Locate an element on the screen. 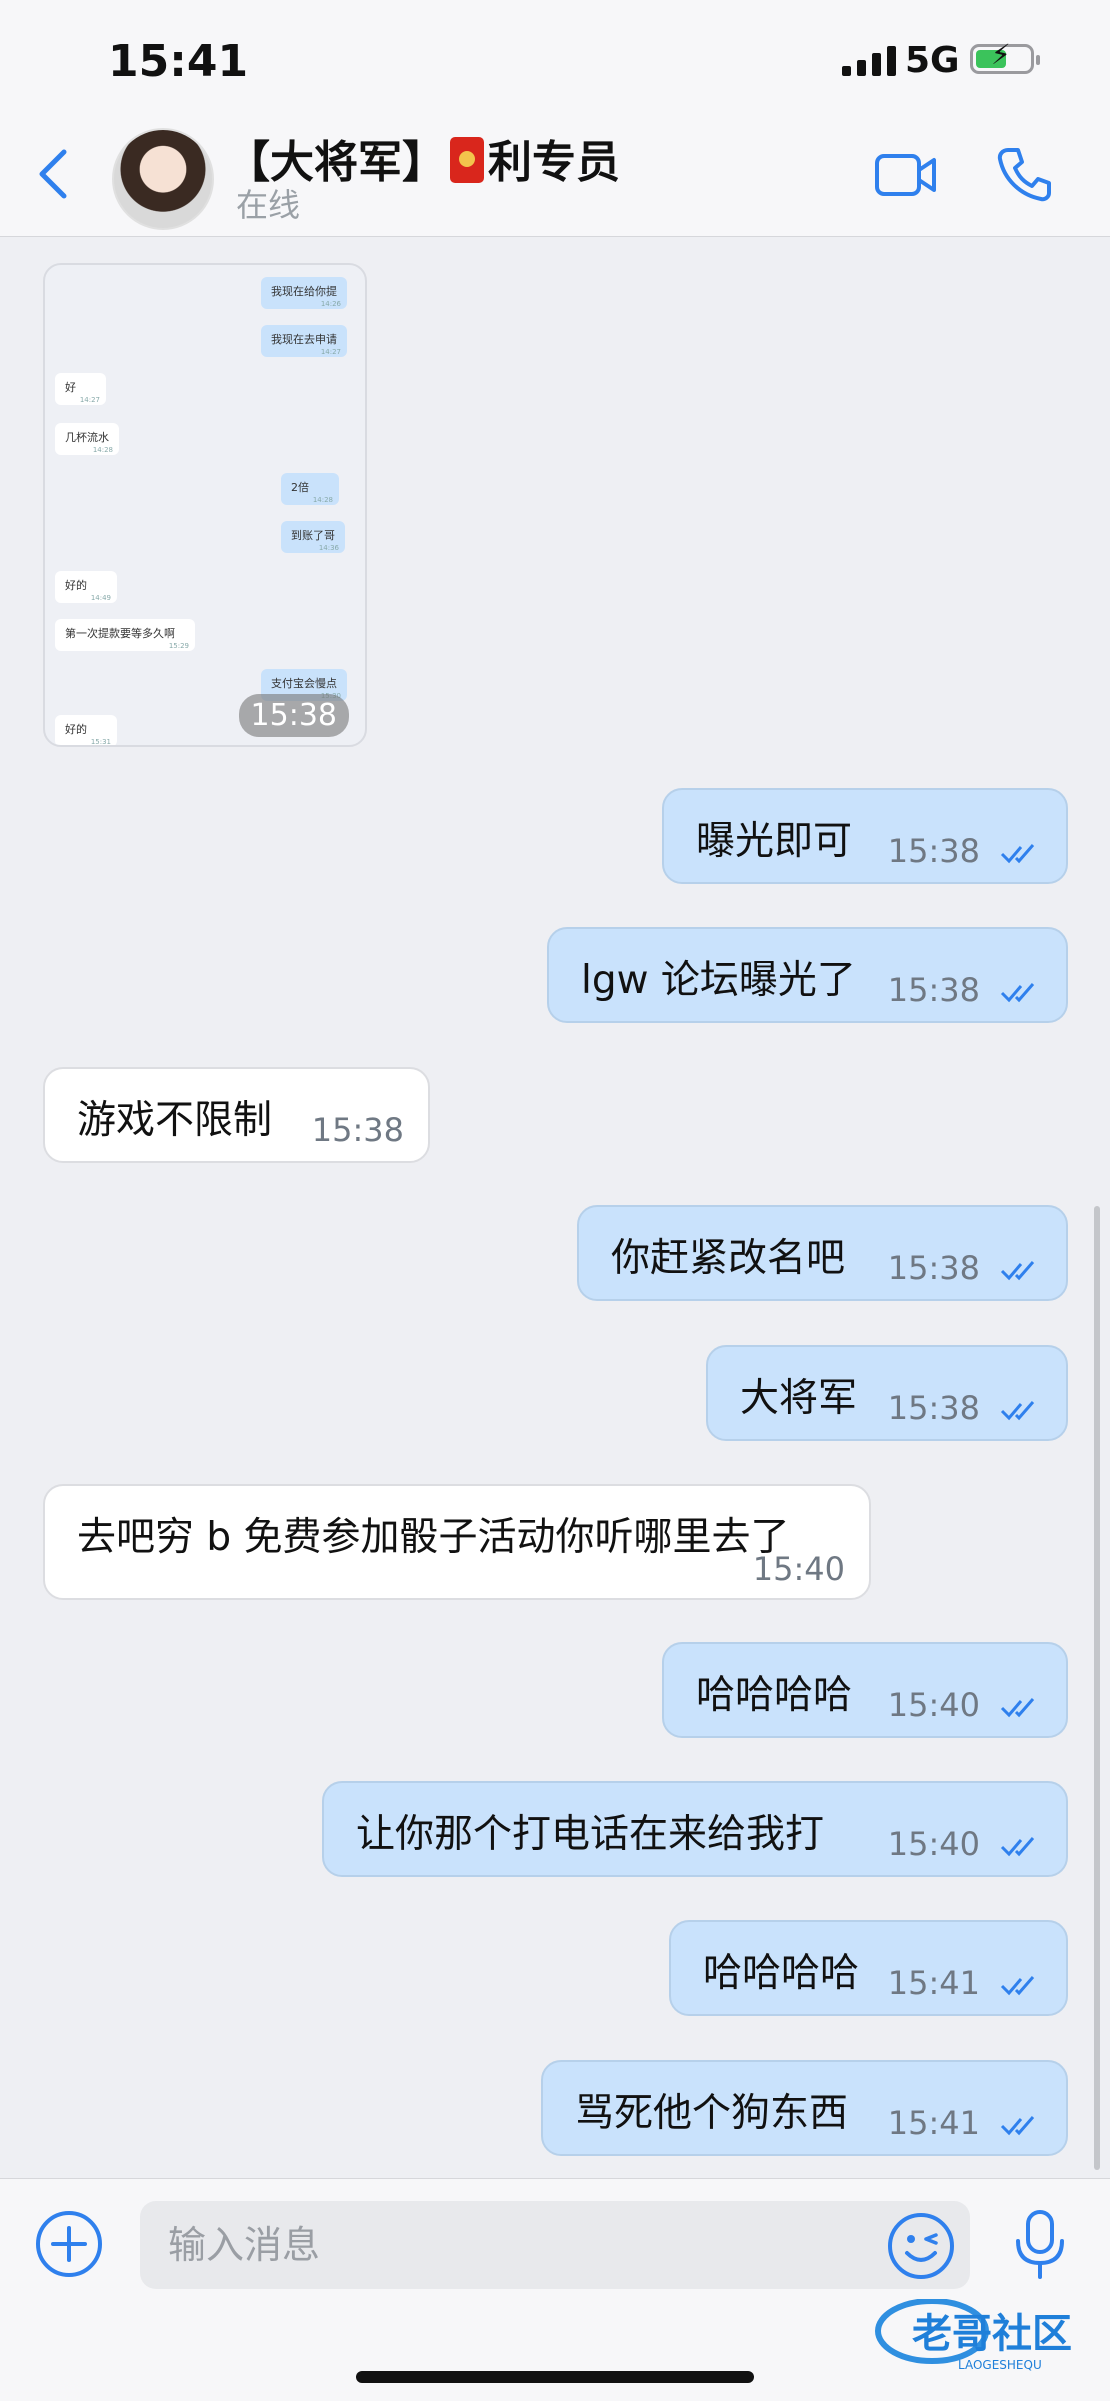 This screenshot has height=2401, width=1110. message-bubble-outgoing: 哈哈哈哈 15:41 is located at coordinates (868, 1968).